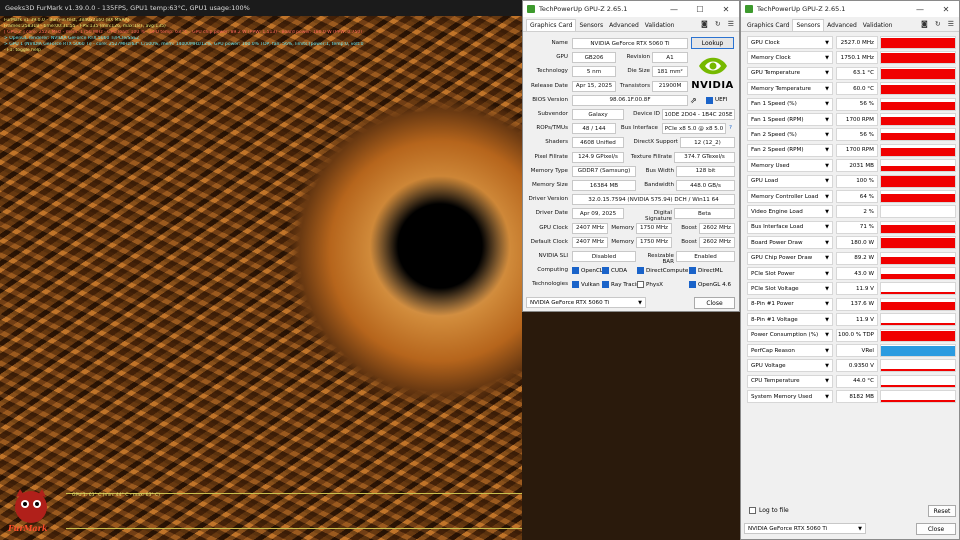 Image resolution: width=960 pixels, height=540 pixels. What do you see at coordinates (857, 397) in the screenshot?
I see `sensor-value: 8182 MB` at bounding box center [857, 397].